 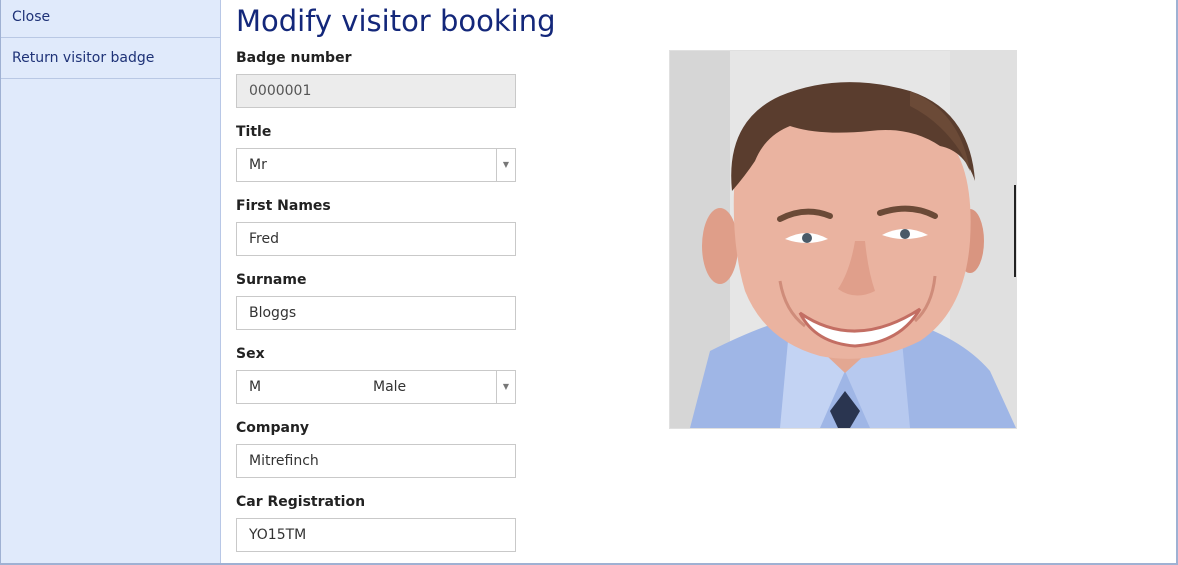 I want to click on badge-number-field, so click(x=376, y=91).